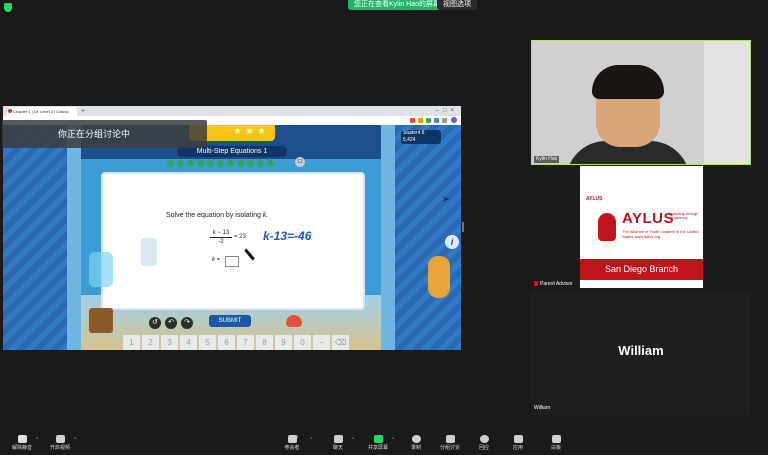 Image resolution: width=768 pixels, height=455 pixels. I want to click on aylus-motto: Leadership through Volunteering, so click(683, 216).